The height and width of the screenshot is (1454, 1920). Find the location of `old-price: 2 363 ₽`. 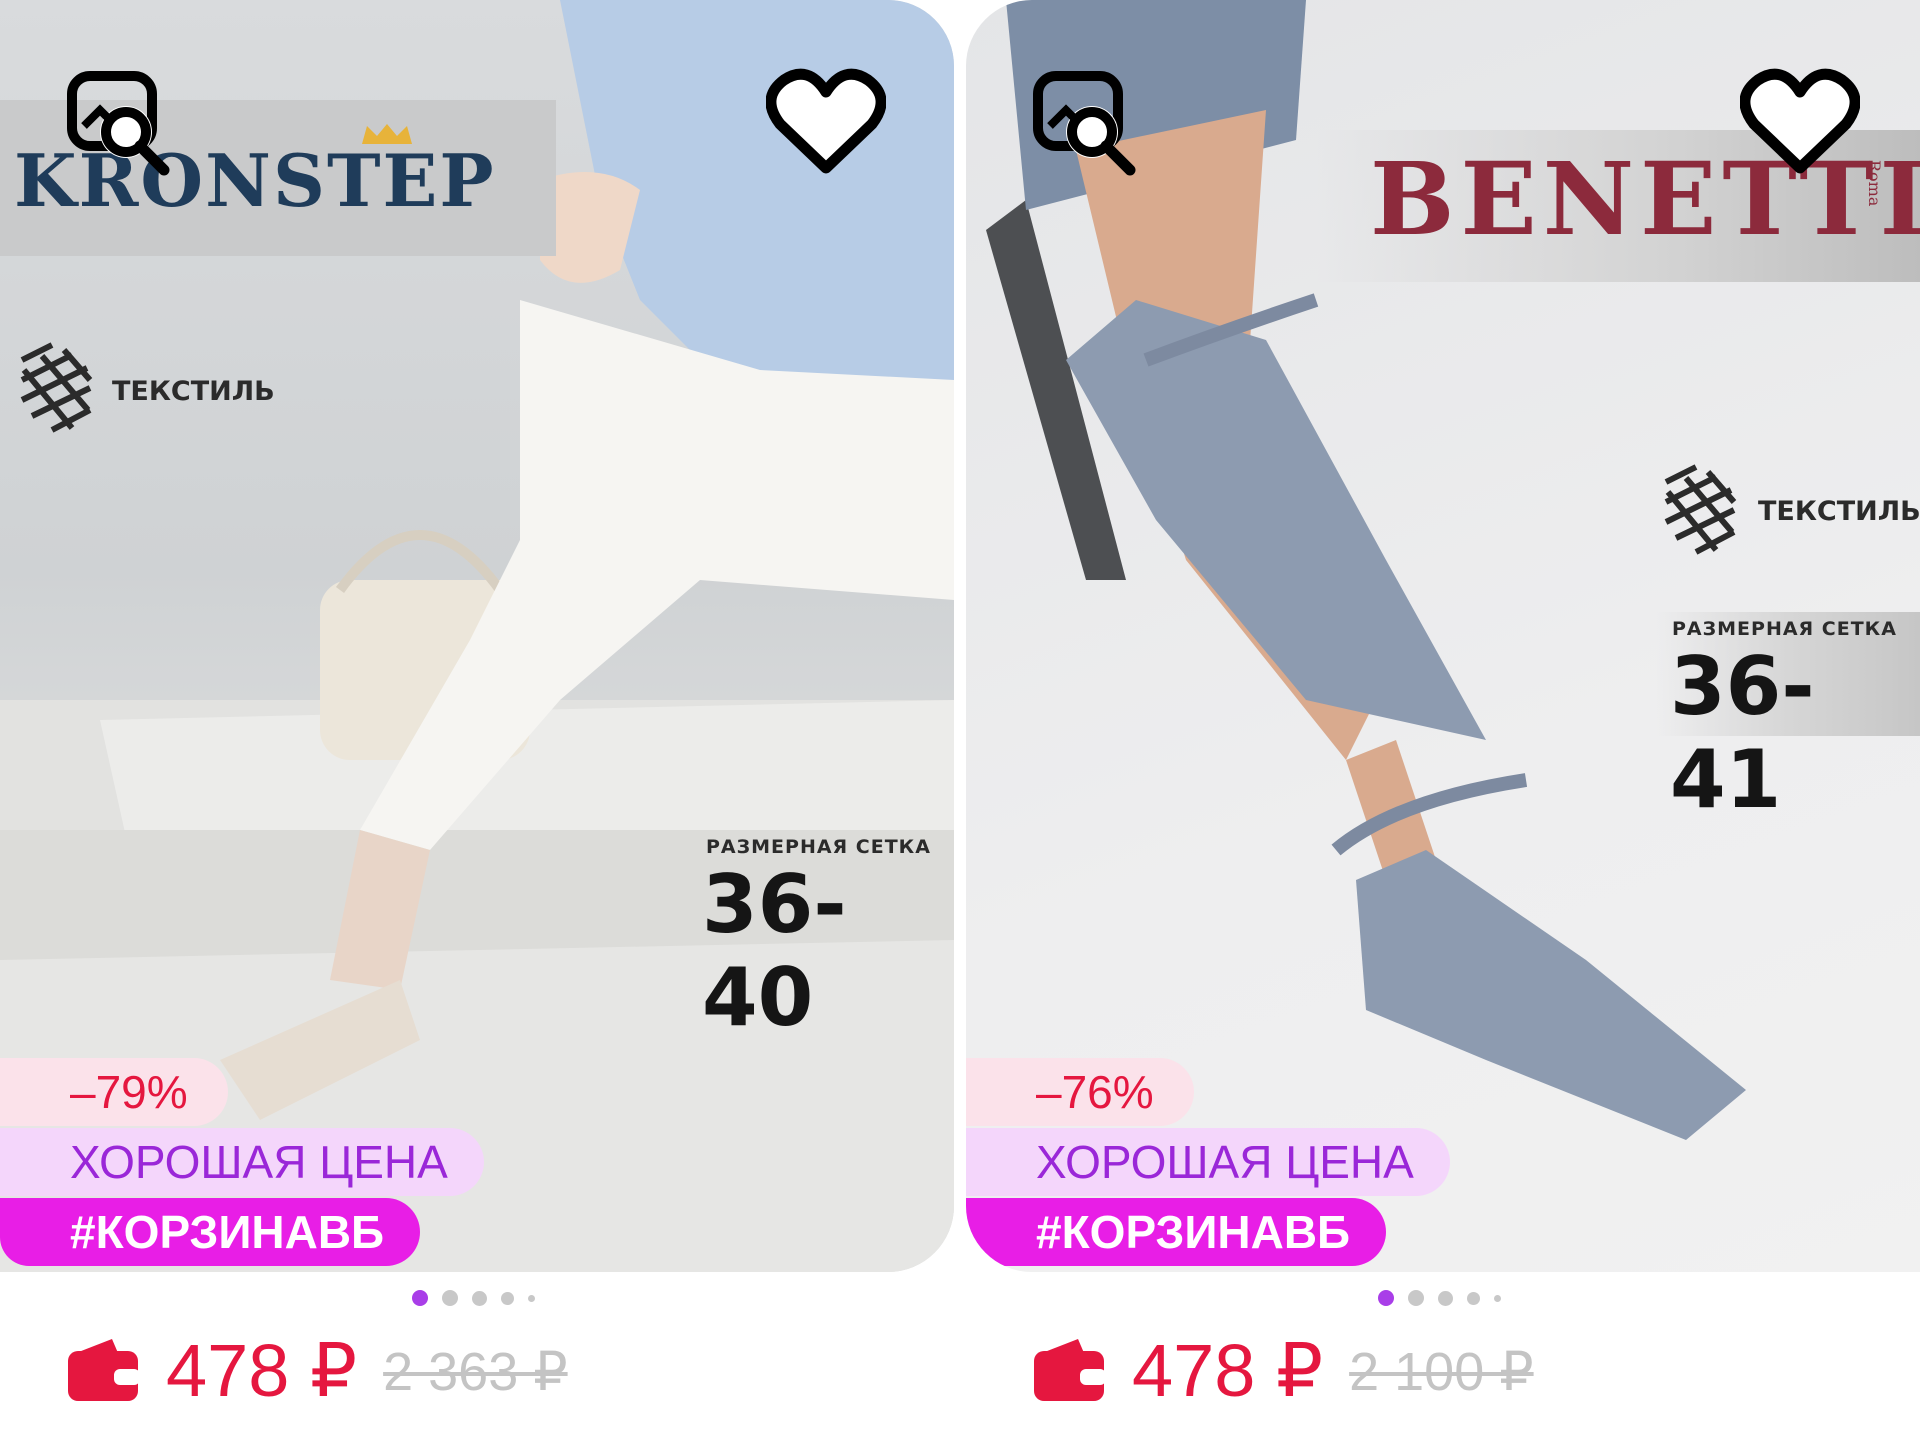

old-price: 2 363 ₽ is located at coordinates (475, 1371).